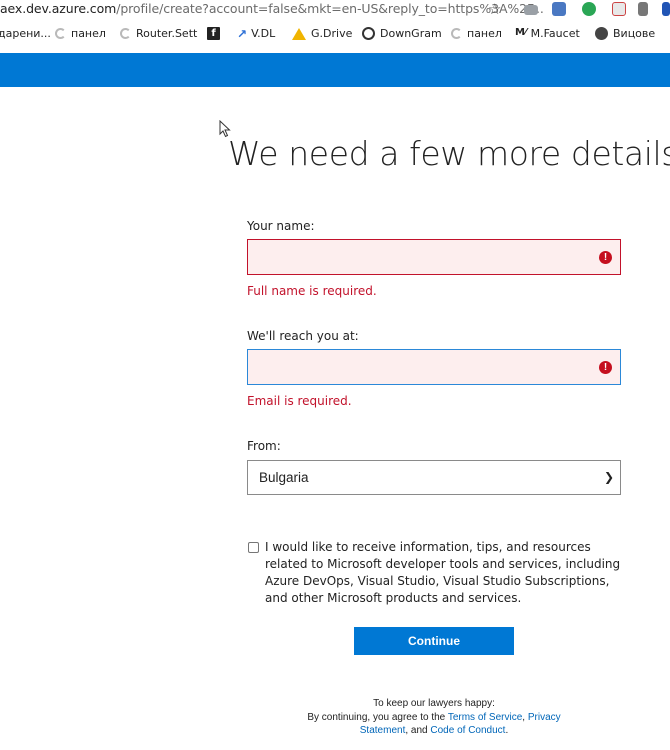 This screenshot has width=670, height=750. What do you see at coordinates (467, 730) in the screenshot?
I see `code-of-conduct-link: Code of Conduct` at bounding box center [467, 730].